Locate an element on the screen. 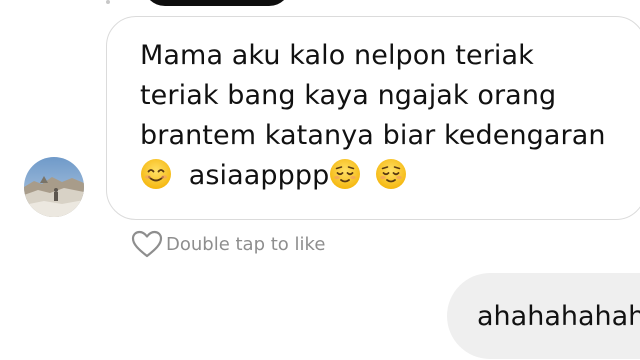  message-line: brantem katanya biar kedengaran is located at coordinates (373, 135).